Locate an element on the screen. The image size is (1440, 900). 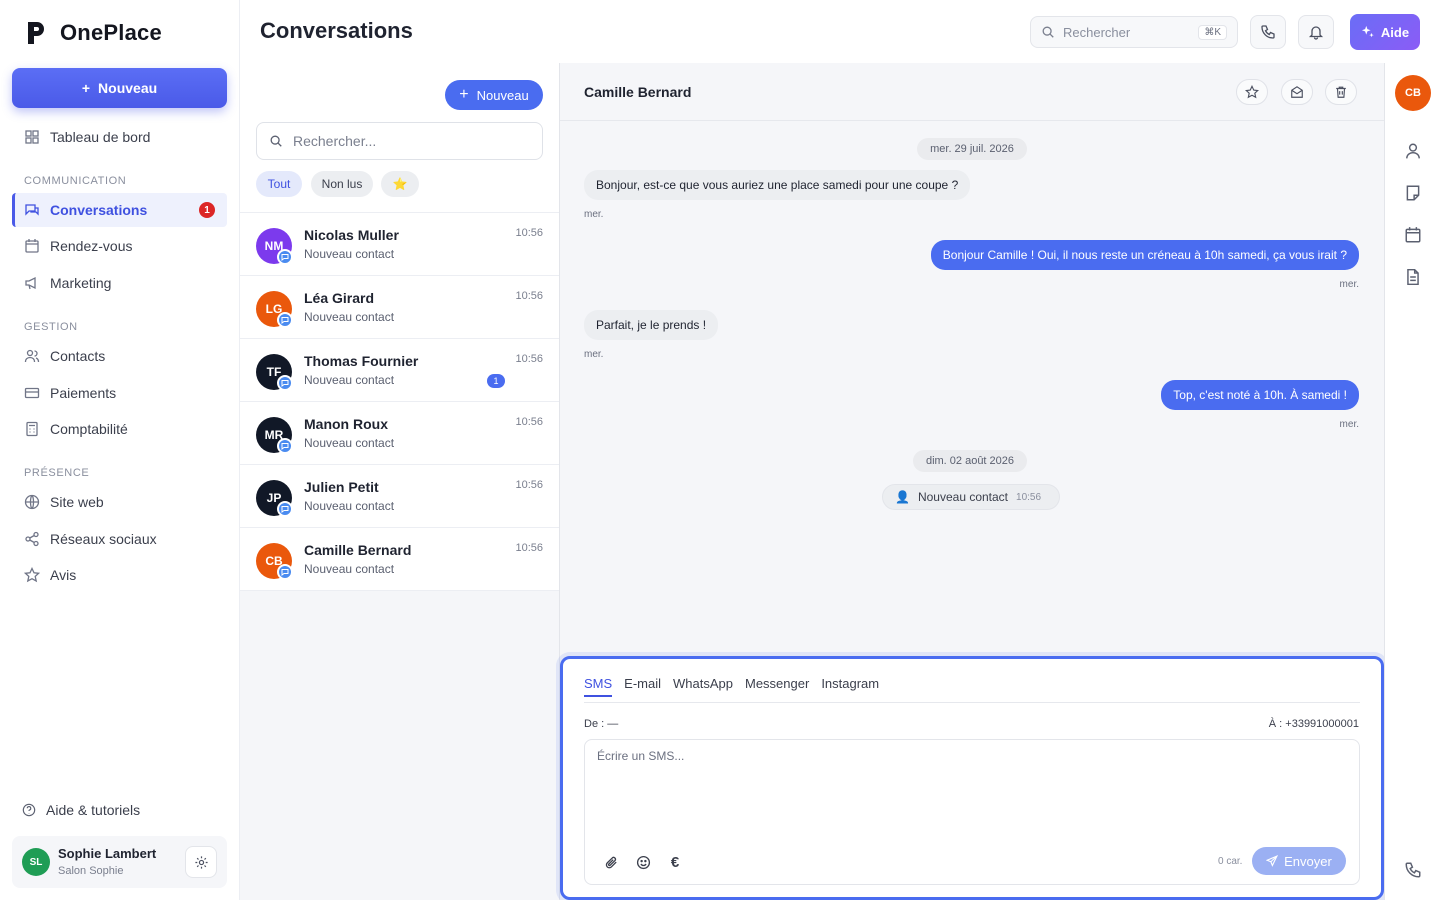
date-separator: dim. 02 août 2026 is located at coordinates (970, 461).